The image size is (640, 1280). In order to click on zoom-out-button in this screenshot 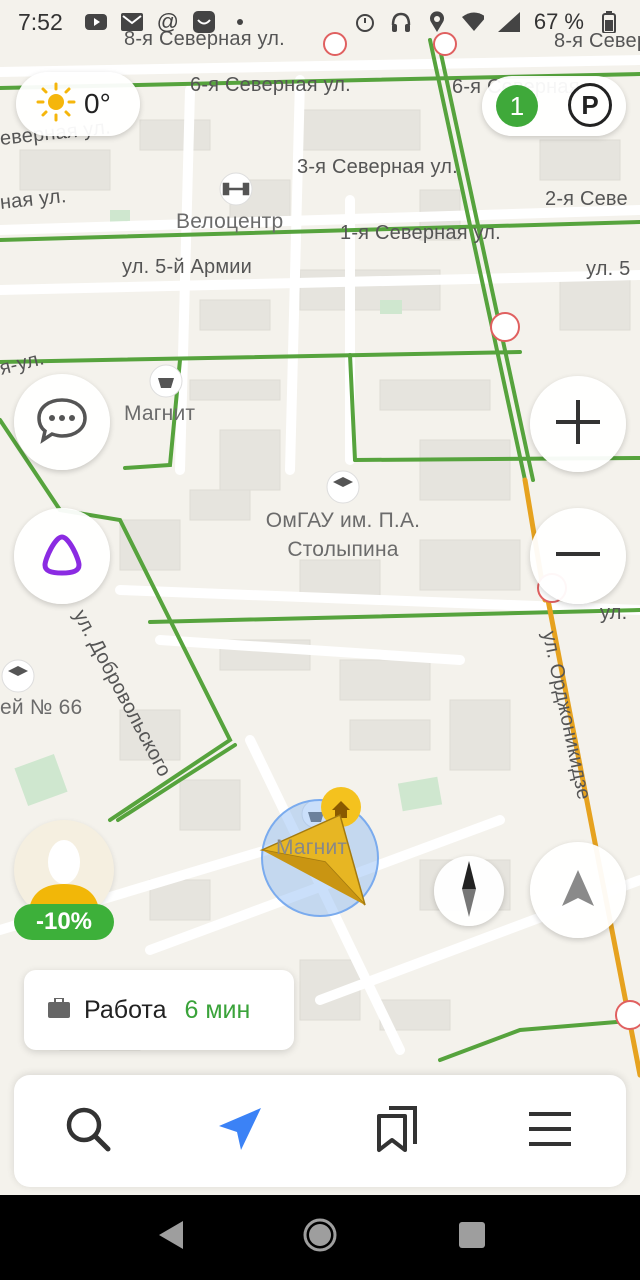, I will do `click(578, 556)`.